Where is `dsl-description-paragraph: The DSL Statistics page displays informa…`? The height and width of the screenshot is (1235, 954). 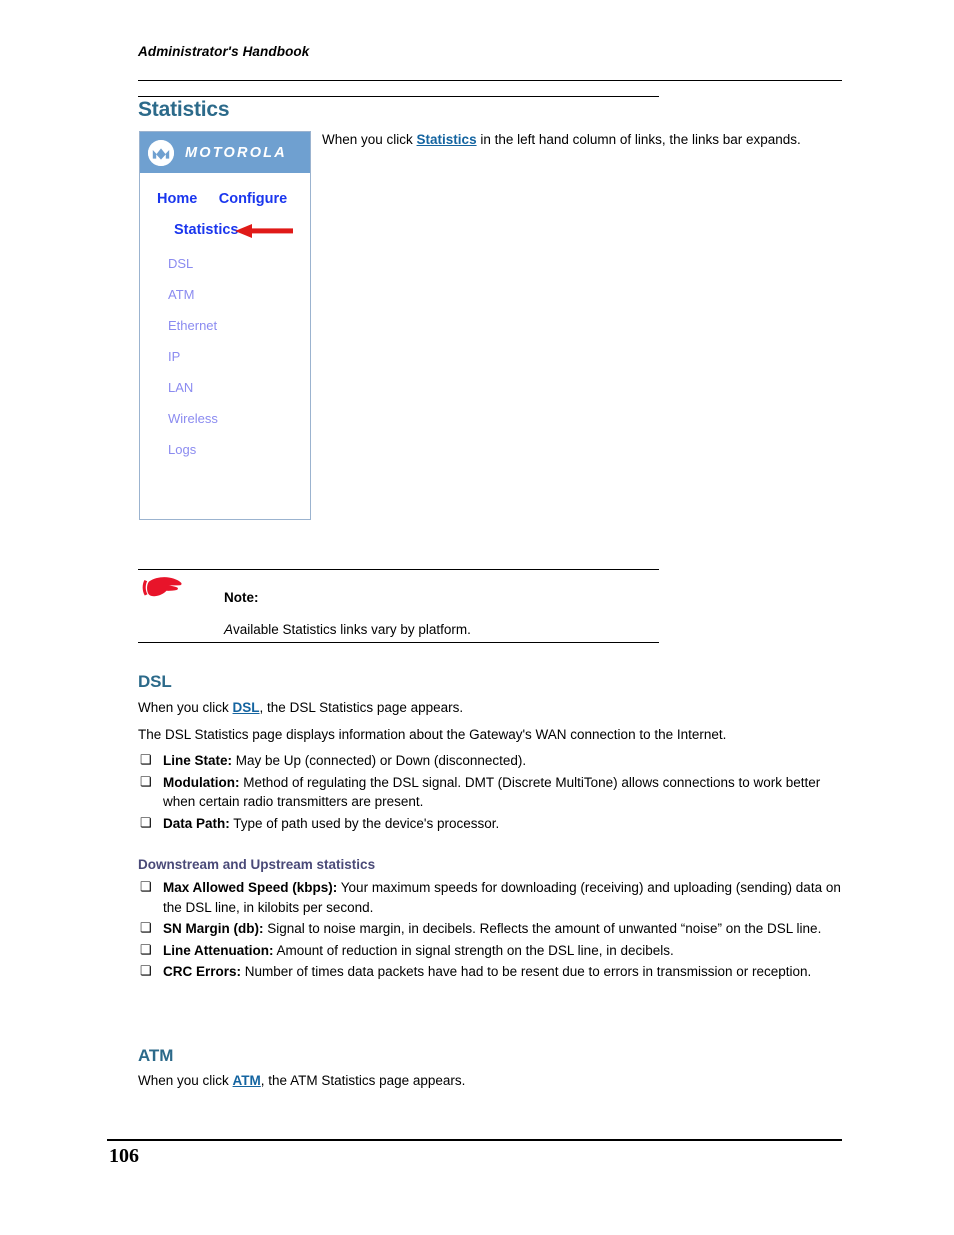
dsl-description-paragraph: The DSL Statistics page displays informa… is located at coordinates (432, 734).